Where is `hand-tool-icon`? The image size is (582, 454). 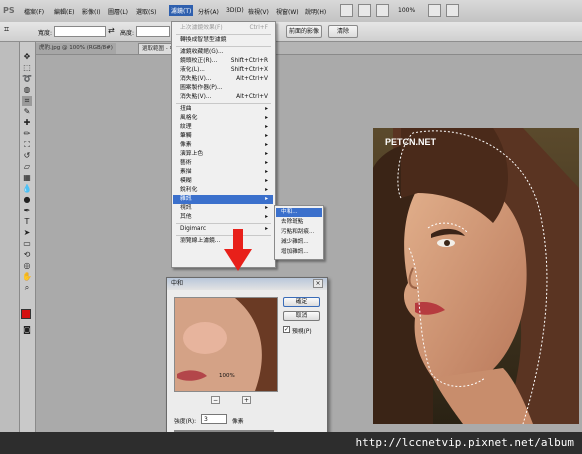 hand-tool-icon is located at coordinates (434, 10).